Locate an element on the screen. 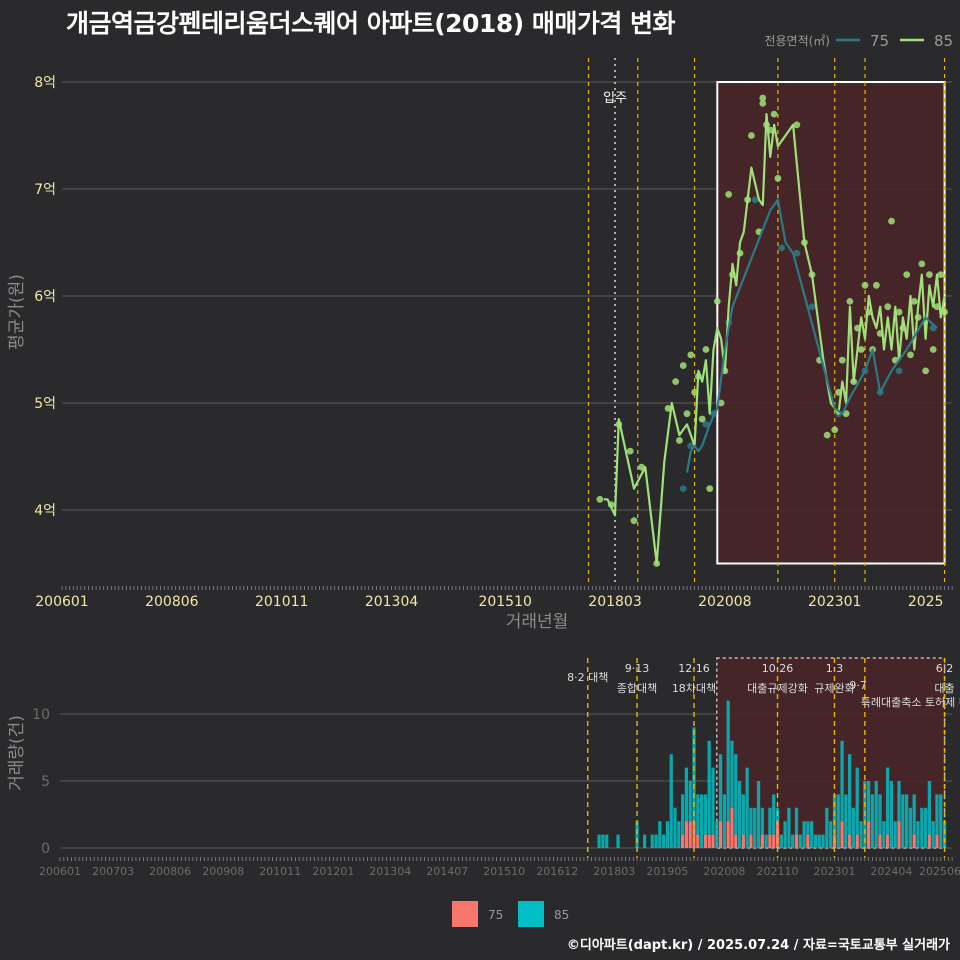 The width and height of the screenshot is (960, 960). legend-label-75: 75 is located at coordinates (495, 915).